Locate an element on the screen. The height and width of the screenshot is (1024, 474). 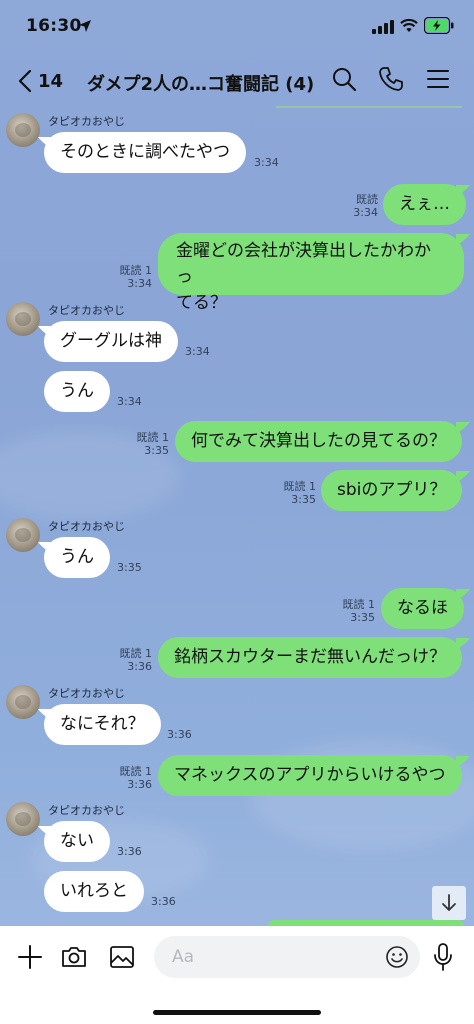
phone-icon is located at coordinates (391, 79).